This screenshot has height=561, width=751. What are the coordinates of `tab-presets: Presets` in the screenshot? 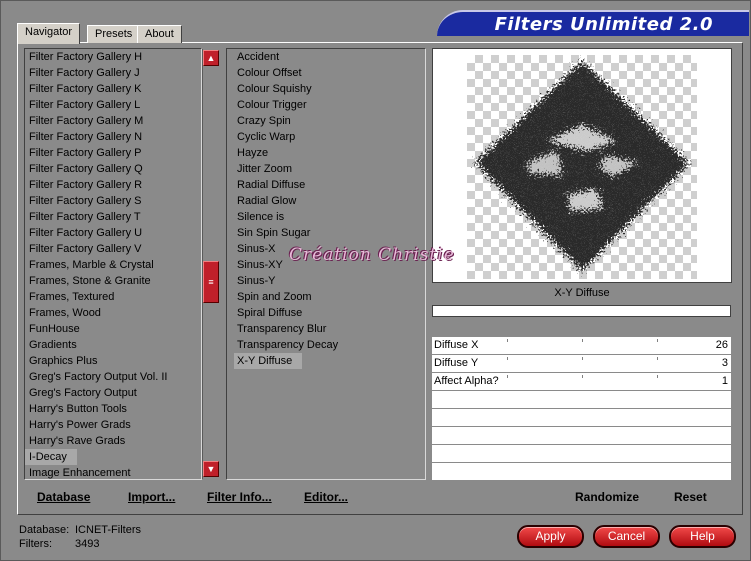 It's located at (114, 34).